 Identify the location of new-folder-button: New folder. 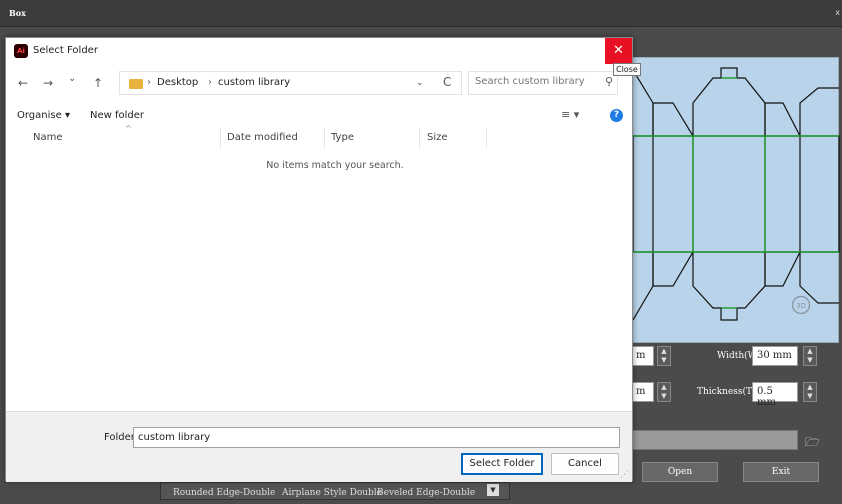
(117, 115).